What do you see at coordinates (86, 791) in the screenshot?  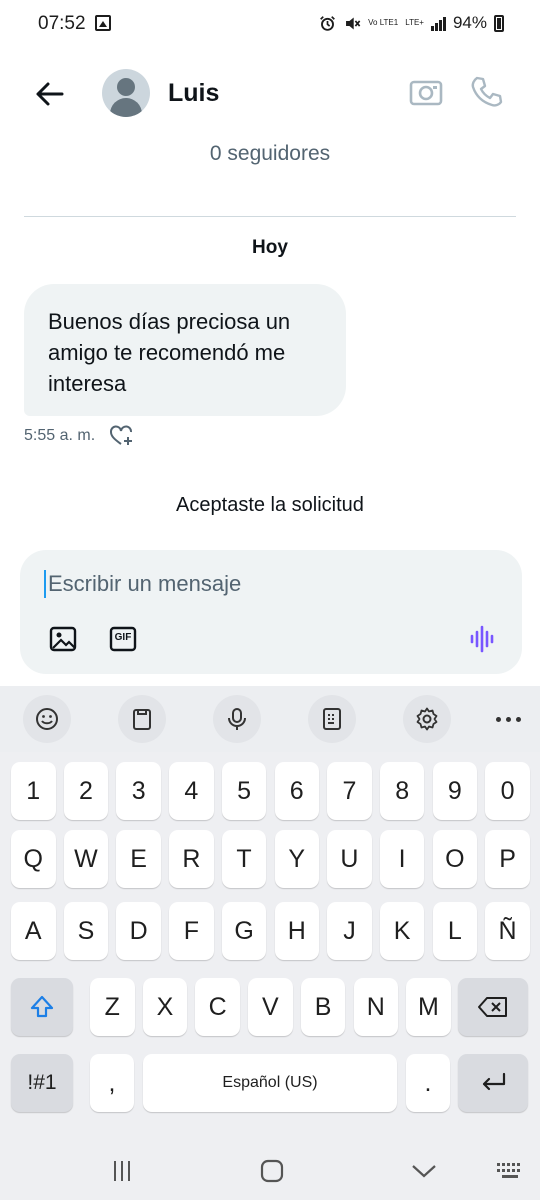 I see `key-2: 2` at bounding box center [86, 791].